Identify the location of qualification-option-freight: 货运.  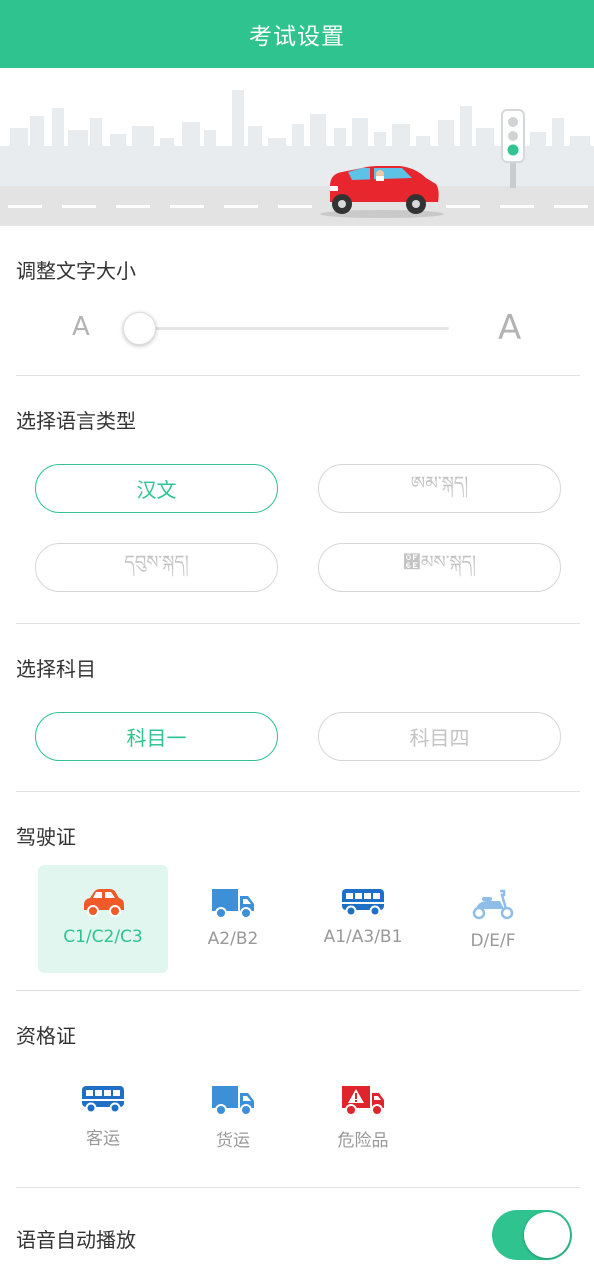
(233, 1129).